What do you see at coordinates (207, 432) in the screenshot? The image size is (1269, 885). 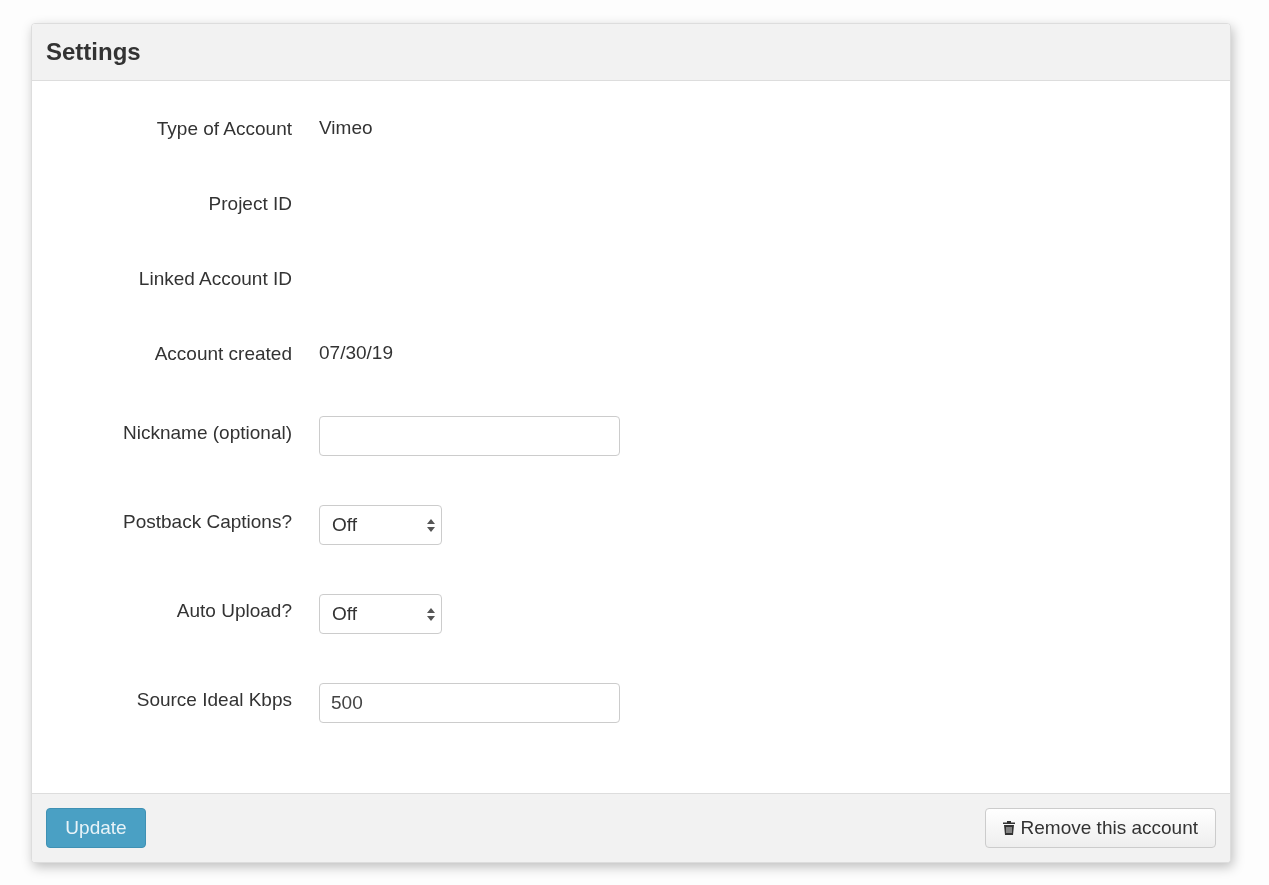 I see `field-label: Nickname (optional)` at bounding box center [207, 432].